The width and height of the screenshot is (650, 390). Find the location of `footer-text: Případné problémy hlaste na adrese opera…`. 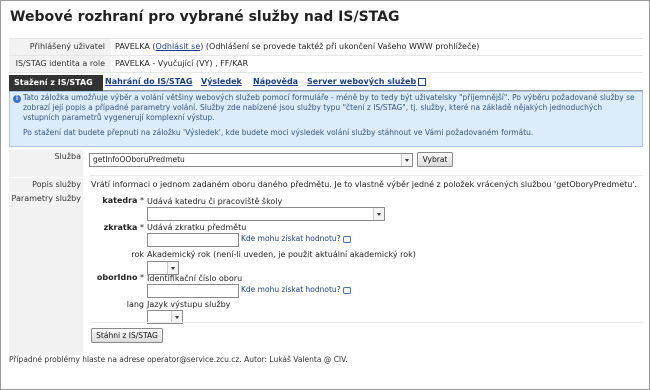

footer-text: Případné problémy hlaste na adrese opera… is located at coordinates (178, 359).